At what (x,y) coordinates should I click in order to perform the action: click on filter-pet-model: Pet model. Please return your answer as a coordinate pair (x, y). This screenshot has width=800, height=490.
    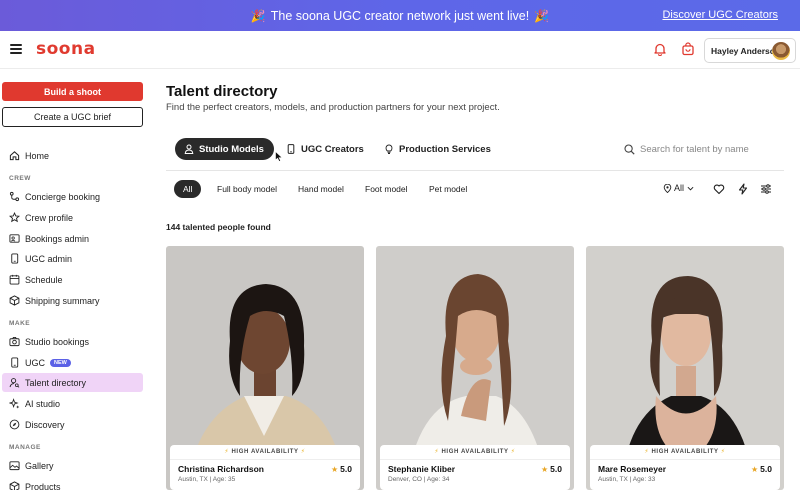
    Looking at the image, I should click on (448, 189).